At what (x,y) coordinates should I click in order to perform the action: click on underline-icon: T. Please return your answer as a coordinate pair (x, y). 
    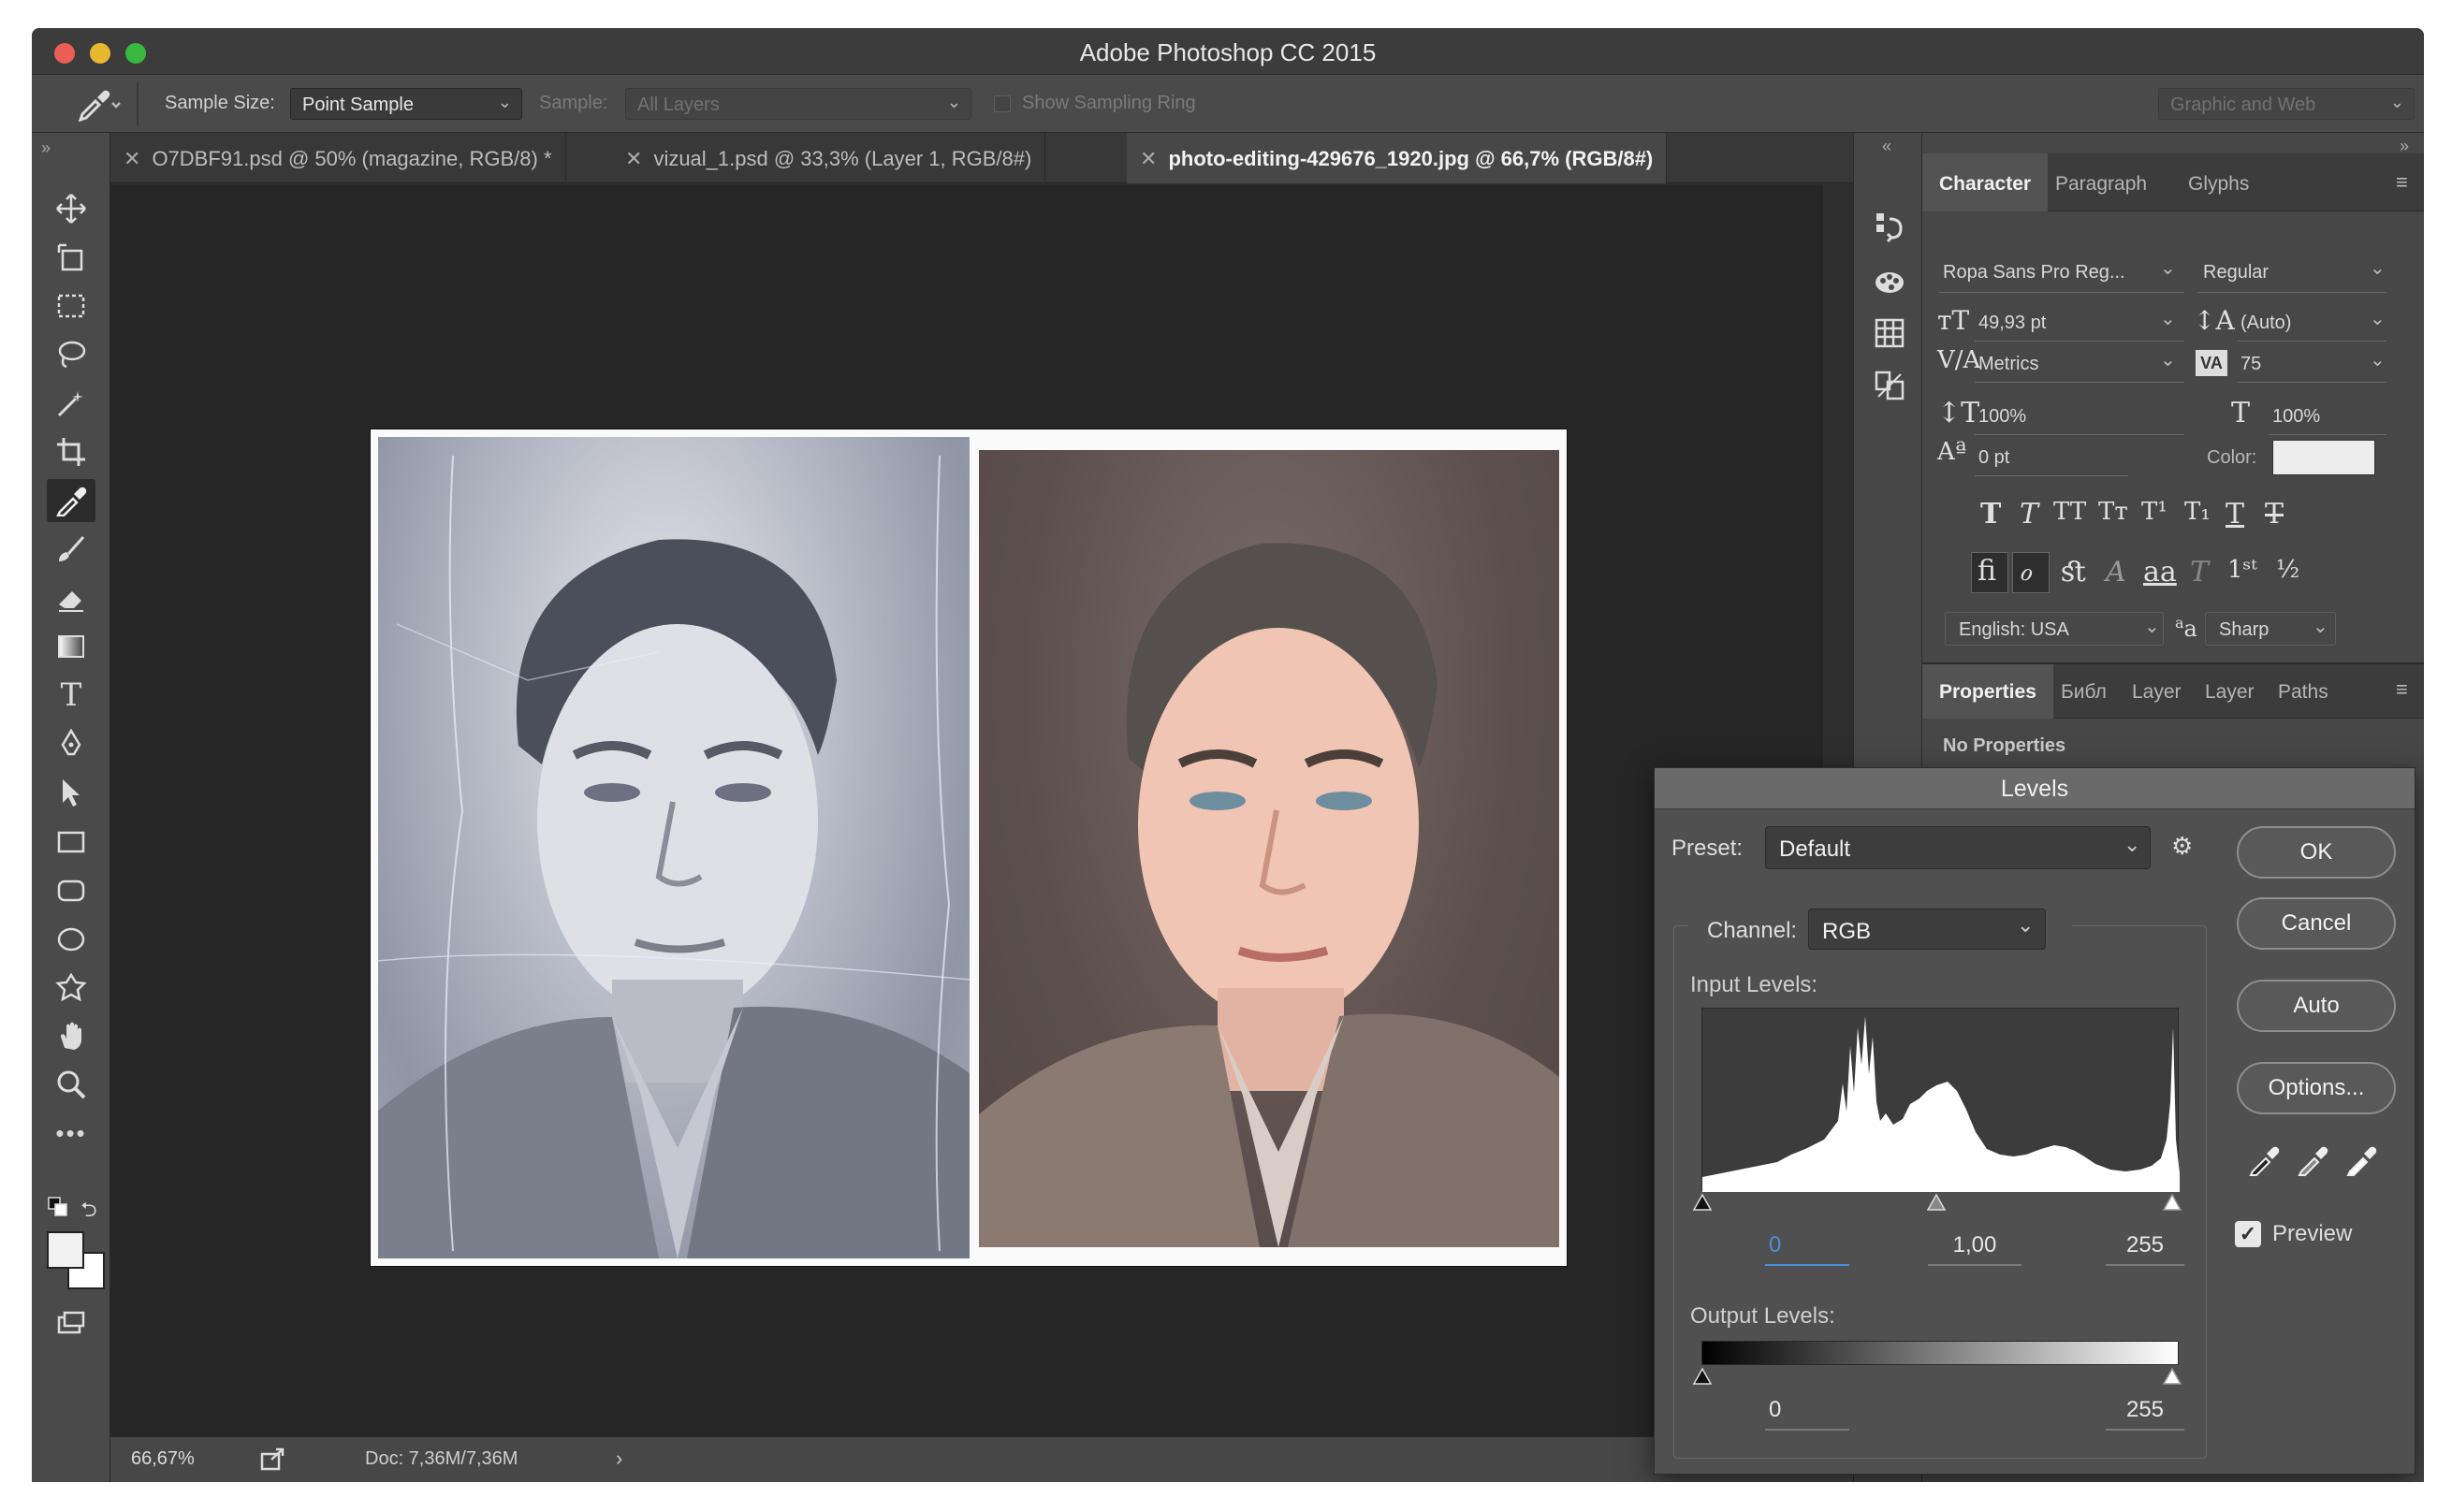
    Looking at the image, I should click on (2235, 514).